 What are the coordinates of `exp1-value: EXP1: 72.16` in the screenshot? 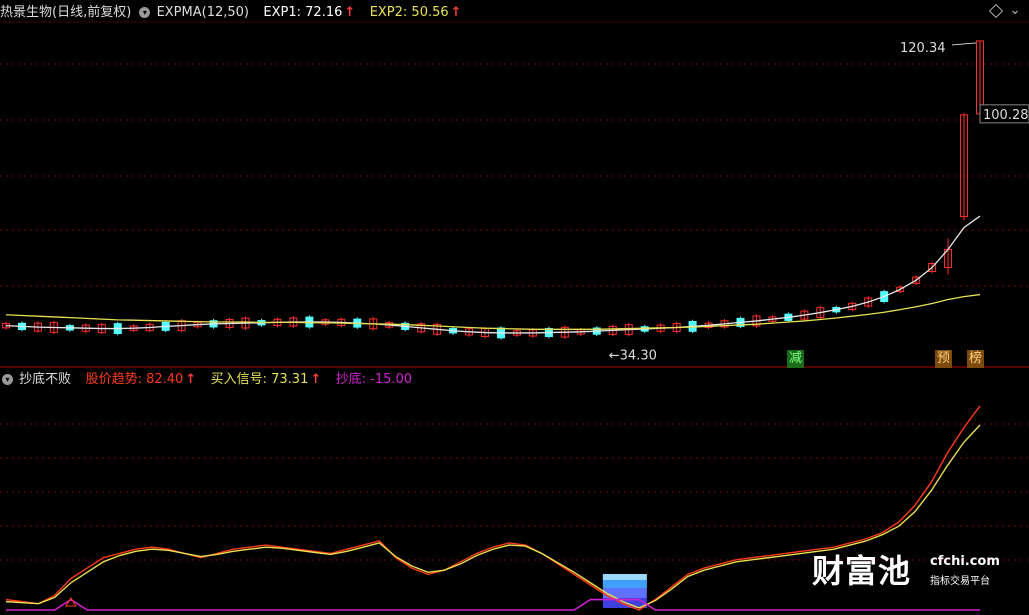 It's located at (303, 12).